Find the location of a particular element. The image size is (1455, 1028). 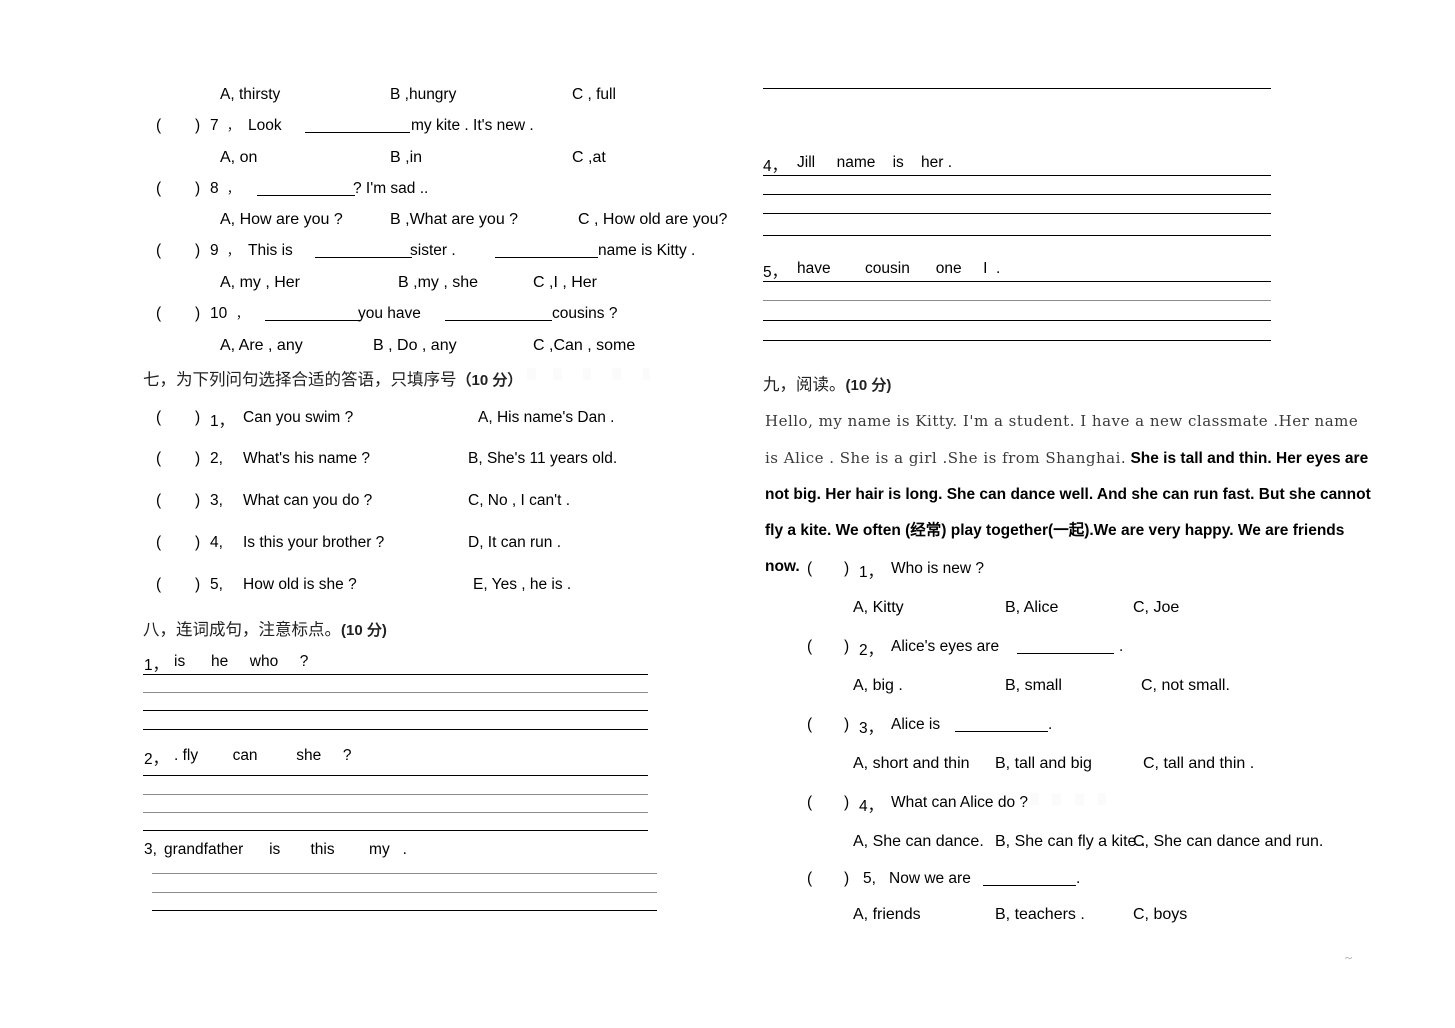

reading-option-c-r2: C, not small. is located at coordinates (1185, 686).